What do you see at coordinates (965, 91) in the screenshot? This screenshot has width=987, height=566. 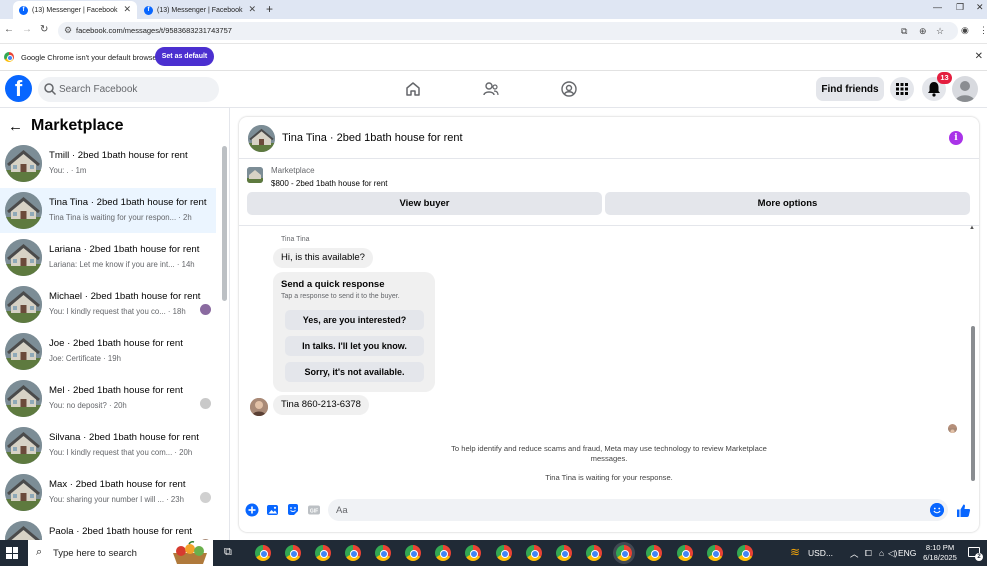 I see `default-avatar-icon` at bounding box center [965, 91].